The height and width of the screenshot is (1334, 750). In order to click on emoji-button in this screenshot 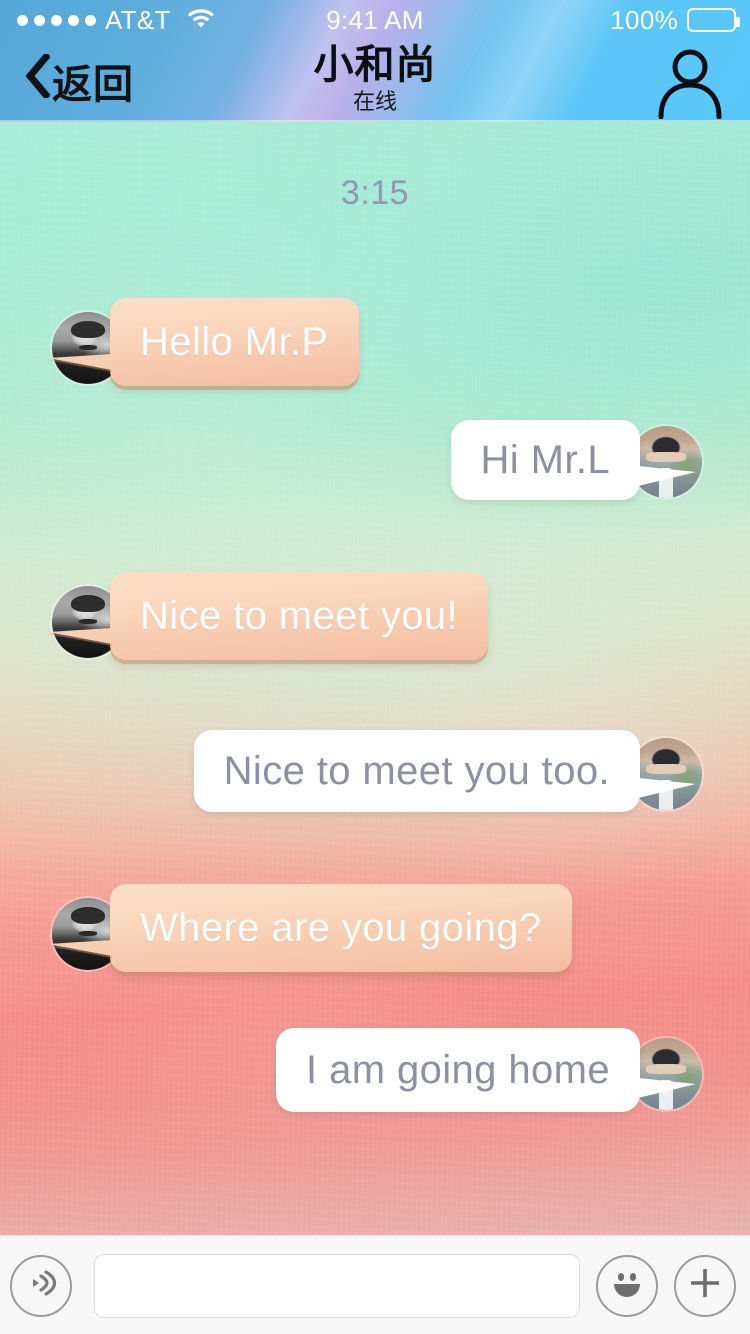, I will do `click(627, 1285)`.